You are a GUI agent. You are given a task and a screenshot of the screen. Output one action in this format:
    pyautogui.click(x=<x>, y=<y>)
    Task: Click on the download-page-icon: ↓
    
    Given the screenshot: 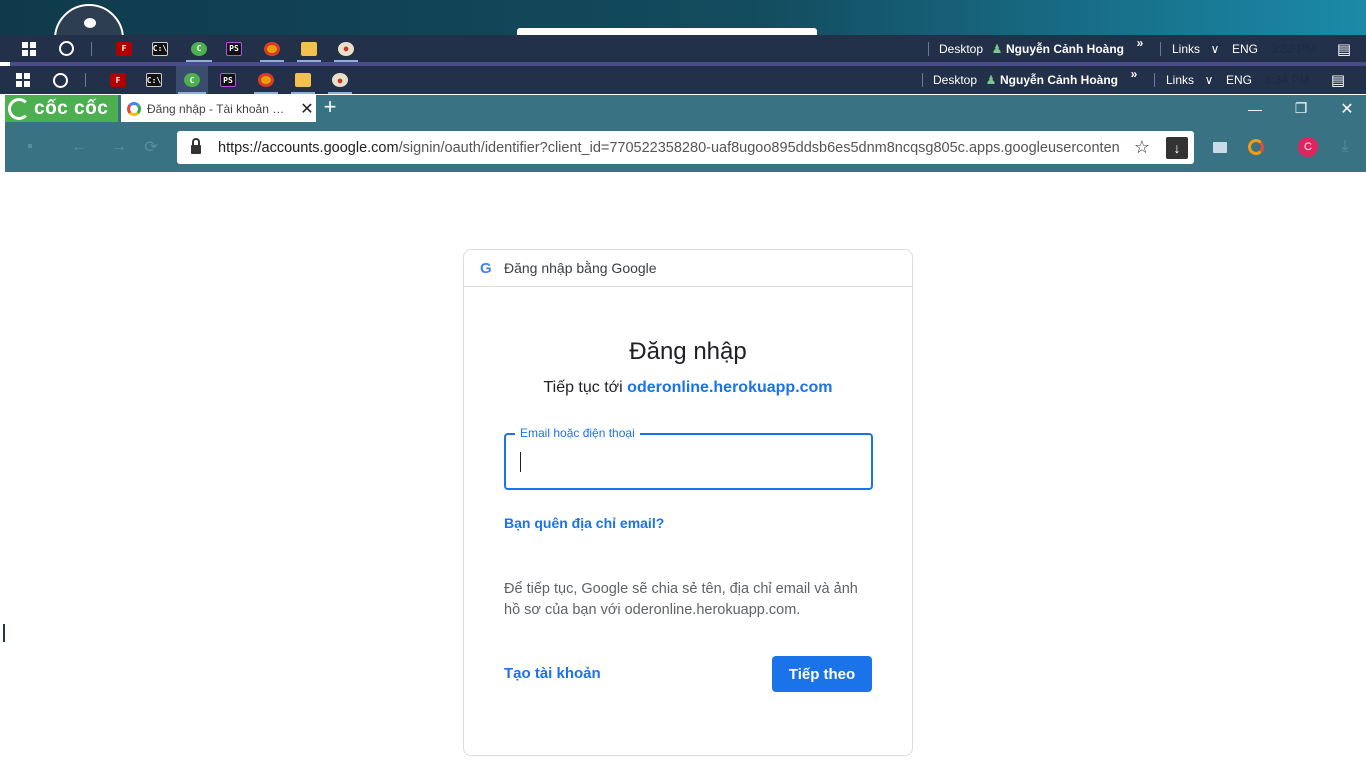 What is the action you would take?
    pyautogui.click(x=1177, y=148)
    